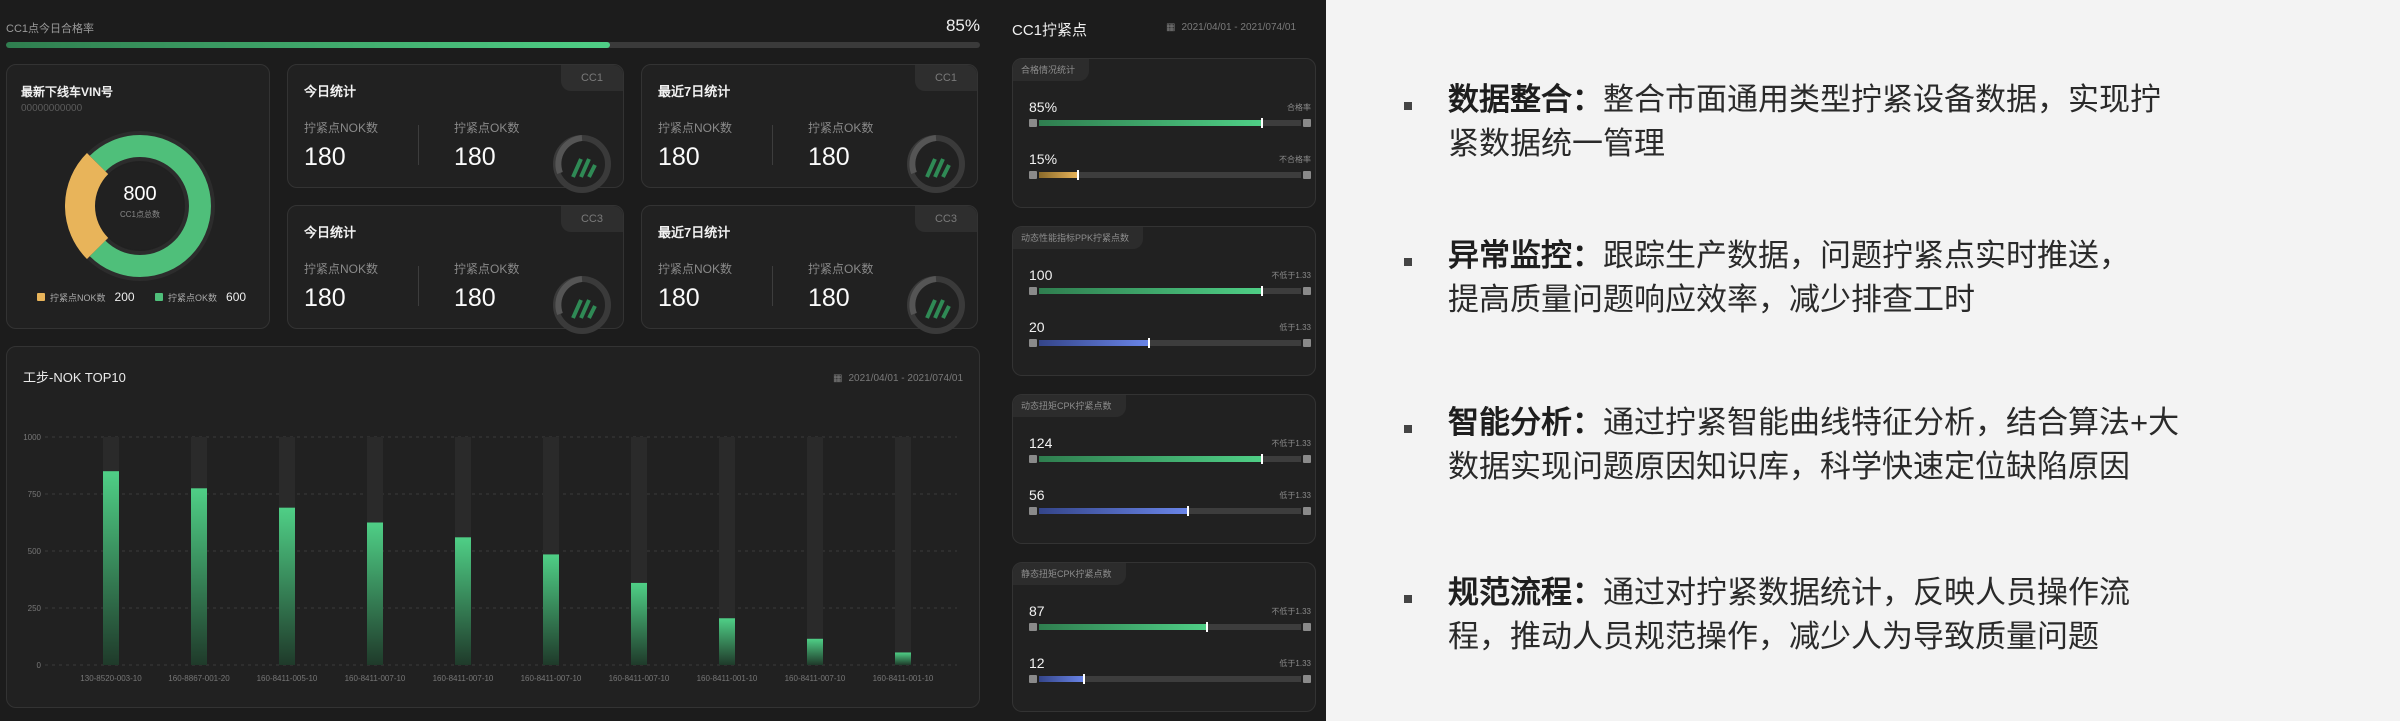 This screenshot has width=2400, height=721. Describe the element at coordinates (694, 91) in the screenshot. I see `stat-title: 最近7日统计` at that location.